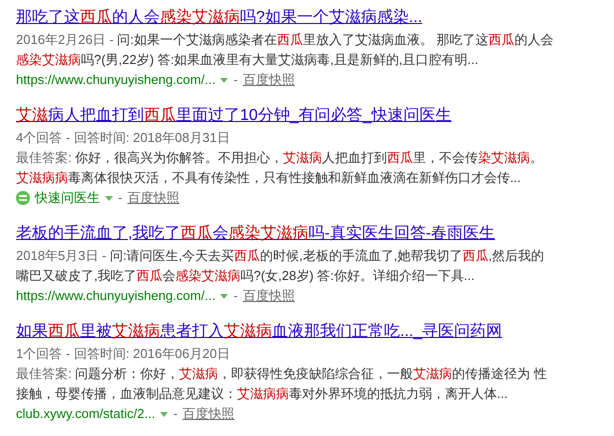 The width and height of the screenshot is (614, 436). I want to click on answer-meta: 1个回答 - 回答时间: 2016年06月20日, so click(123, 354).